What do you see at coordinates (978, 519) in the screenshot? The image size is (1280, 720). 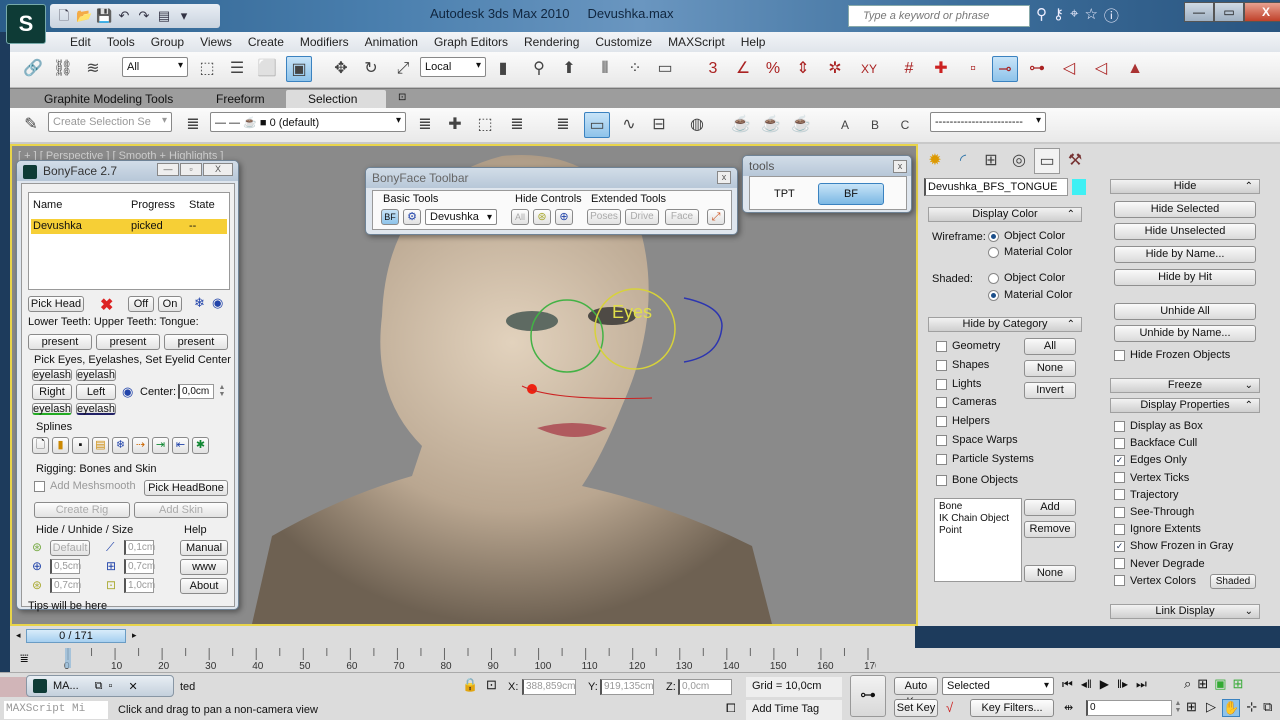 I see `category-list-item: IK Chain Object` at bounding box center [978, 519].